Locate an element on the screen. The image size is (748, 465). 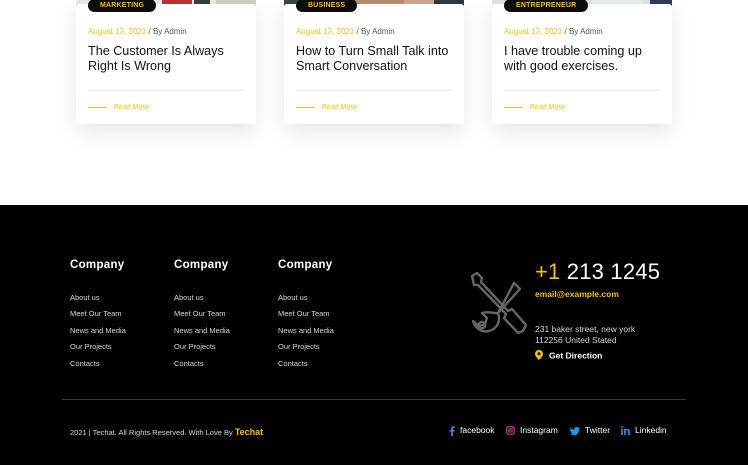
social-link-facebook: facebook is located at coordinates (472, 430).